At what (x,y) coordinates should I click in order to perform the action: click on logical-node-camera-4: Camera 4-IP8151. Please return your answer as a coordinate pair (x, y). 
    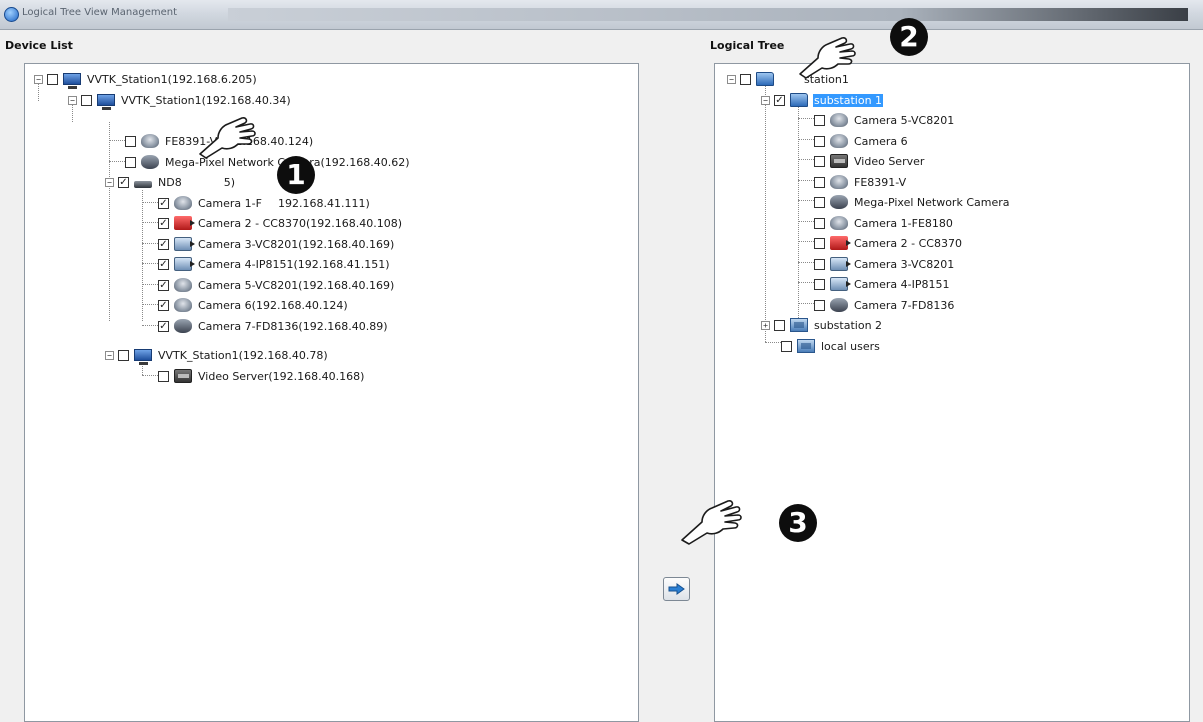
    Looking at the image, I should click on (882, 284).